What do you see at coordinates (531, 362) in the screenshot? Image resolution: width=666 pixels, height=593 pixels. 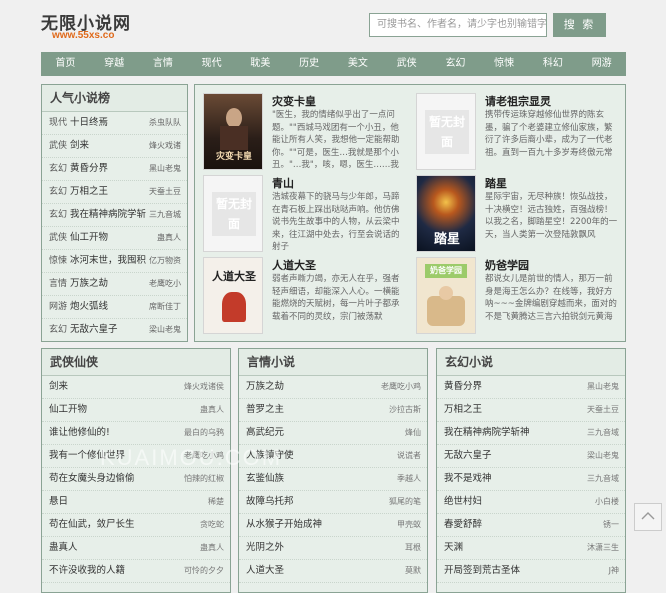 I see `list-title: 玄幻小说` at bounding box center [531, 362].